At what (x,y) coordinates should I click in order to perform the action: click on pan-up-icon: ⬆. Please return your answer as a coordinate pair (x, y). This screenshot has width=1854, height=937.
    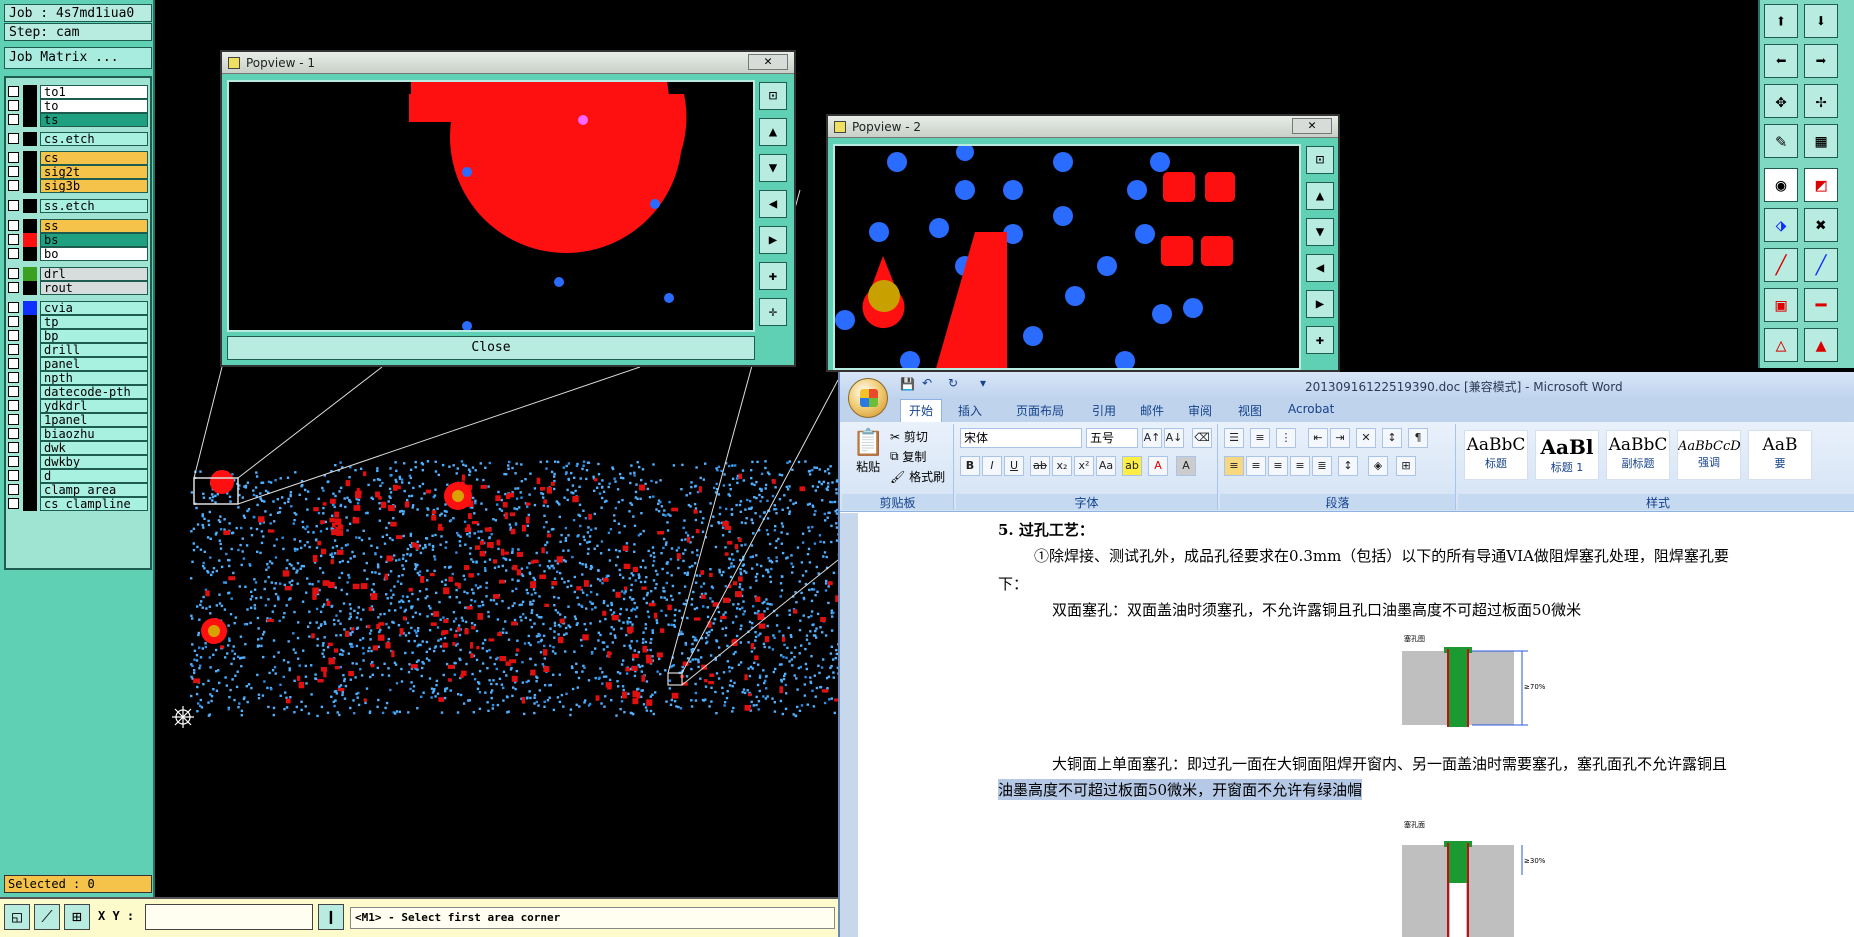
    Looking at the image, I should click on (1781, 21).